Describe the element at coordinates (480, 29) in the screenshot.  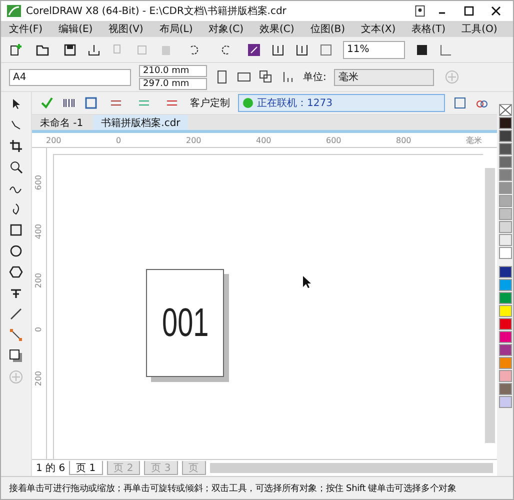
I see `menu-item: 工具(O)` at that location.